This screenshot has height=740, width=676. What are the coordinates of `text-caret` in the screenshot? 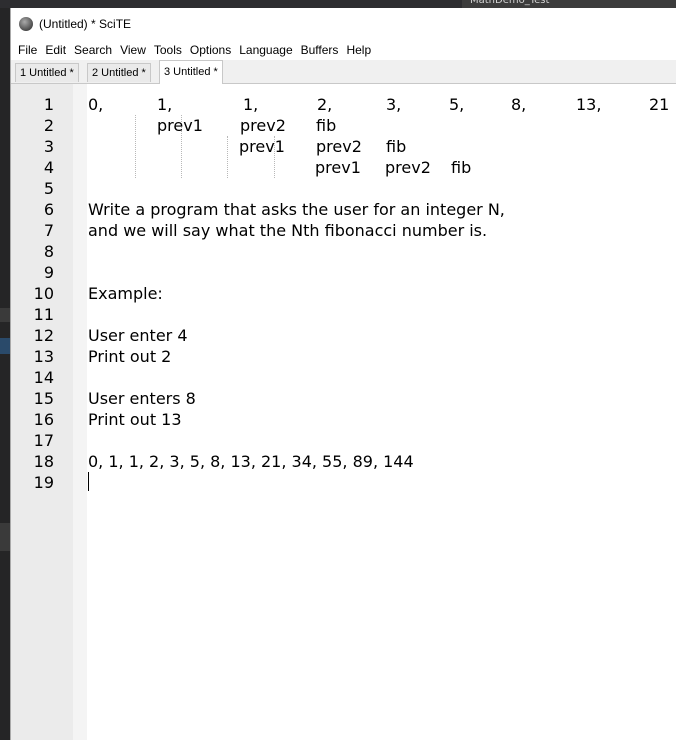 It's located at (88, 481).